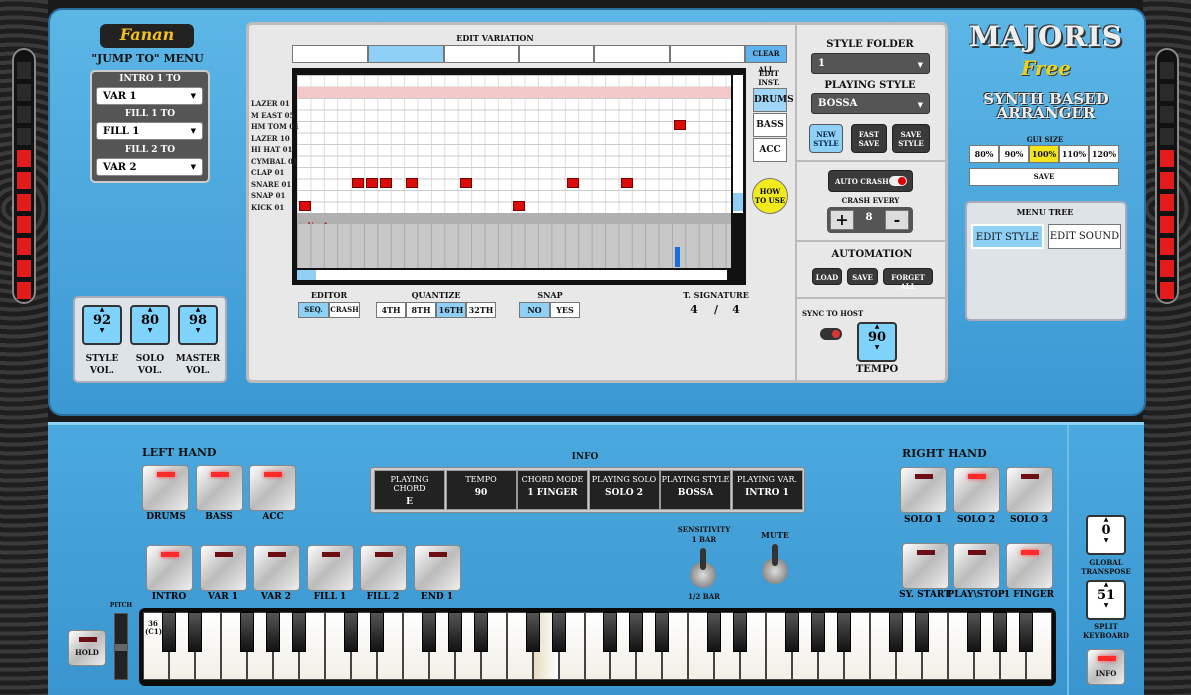  What do you see at coordinates (121, 646) in the screenshot?
I see `pitch-wheel` at bounding box center [121, 646].